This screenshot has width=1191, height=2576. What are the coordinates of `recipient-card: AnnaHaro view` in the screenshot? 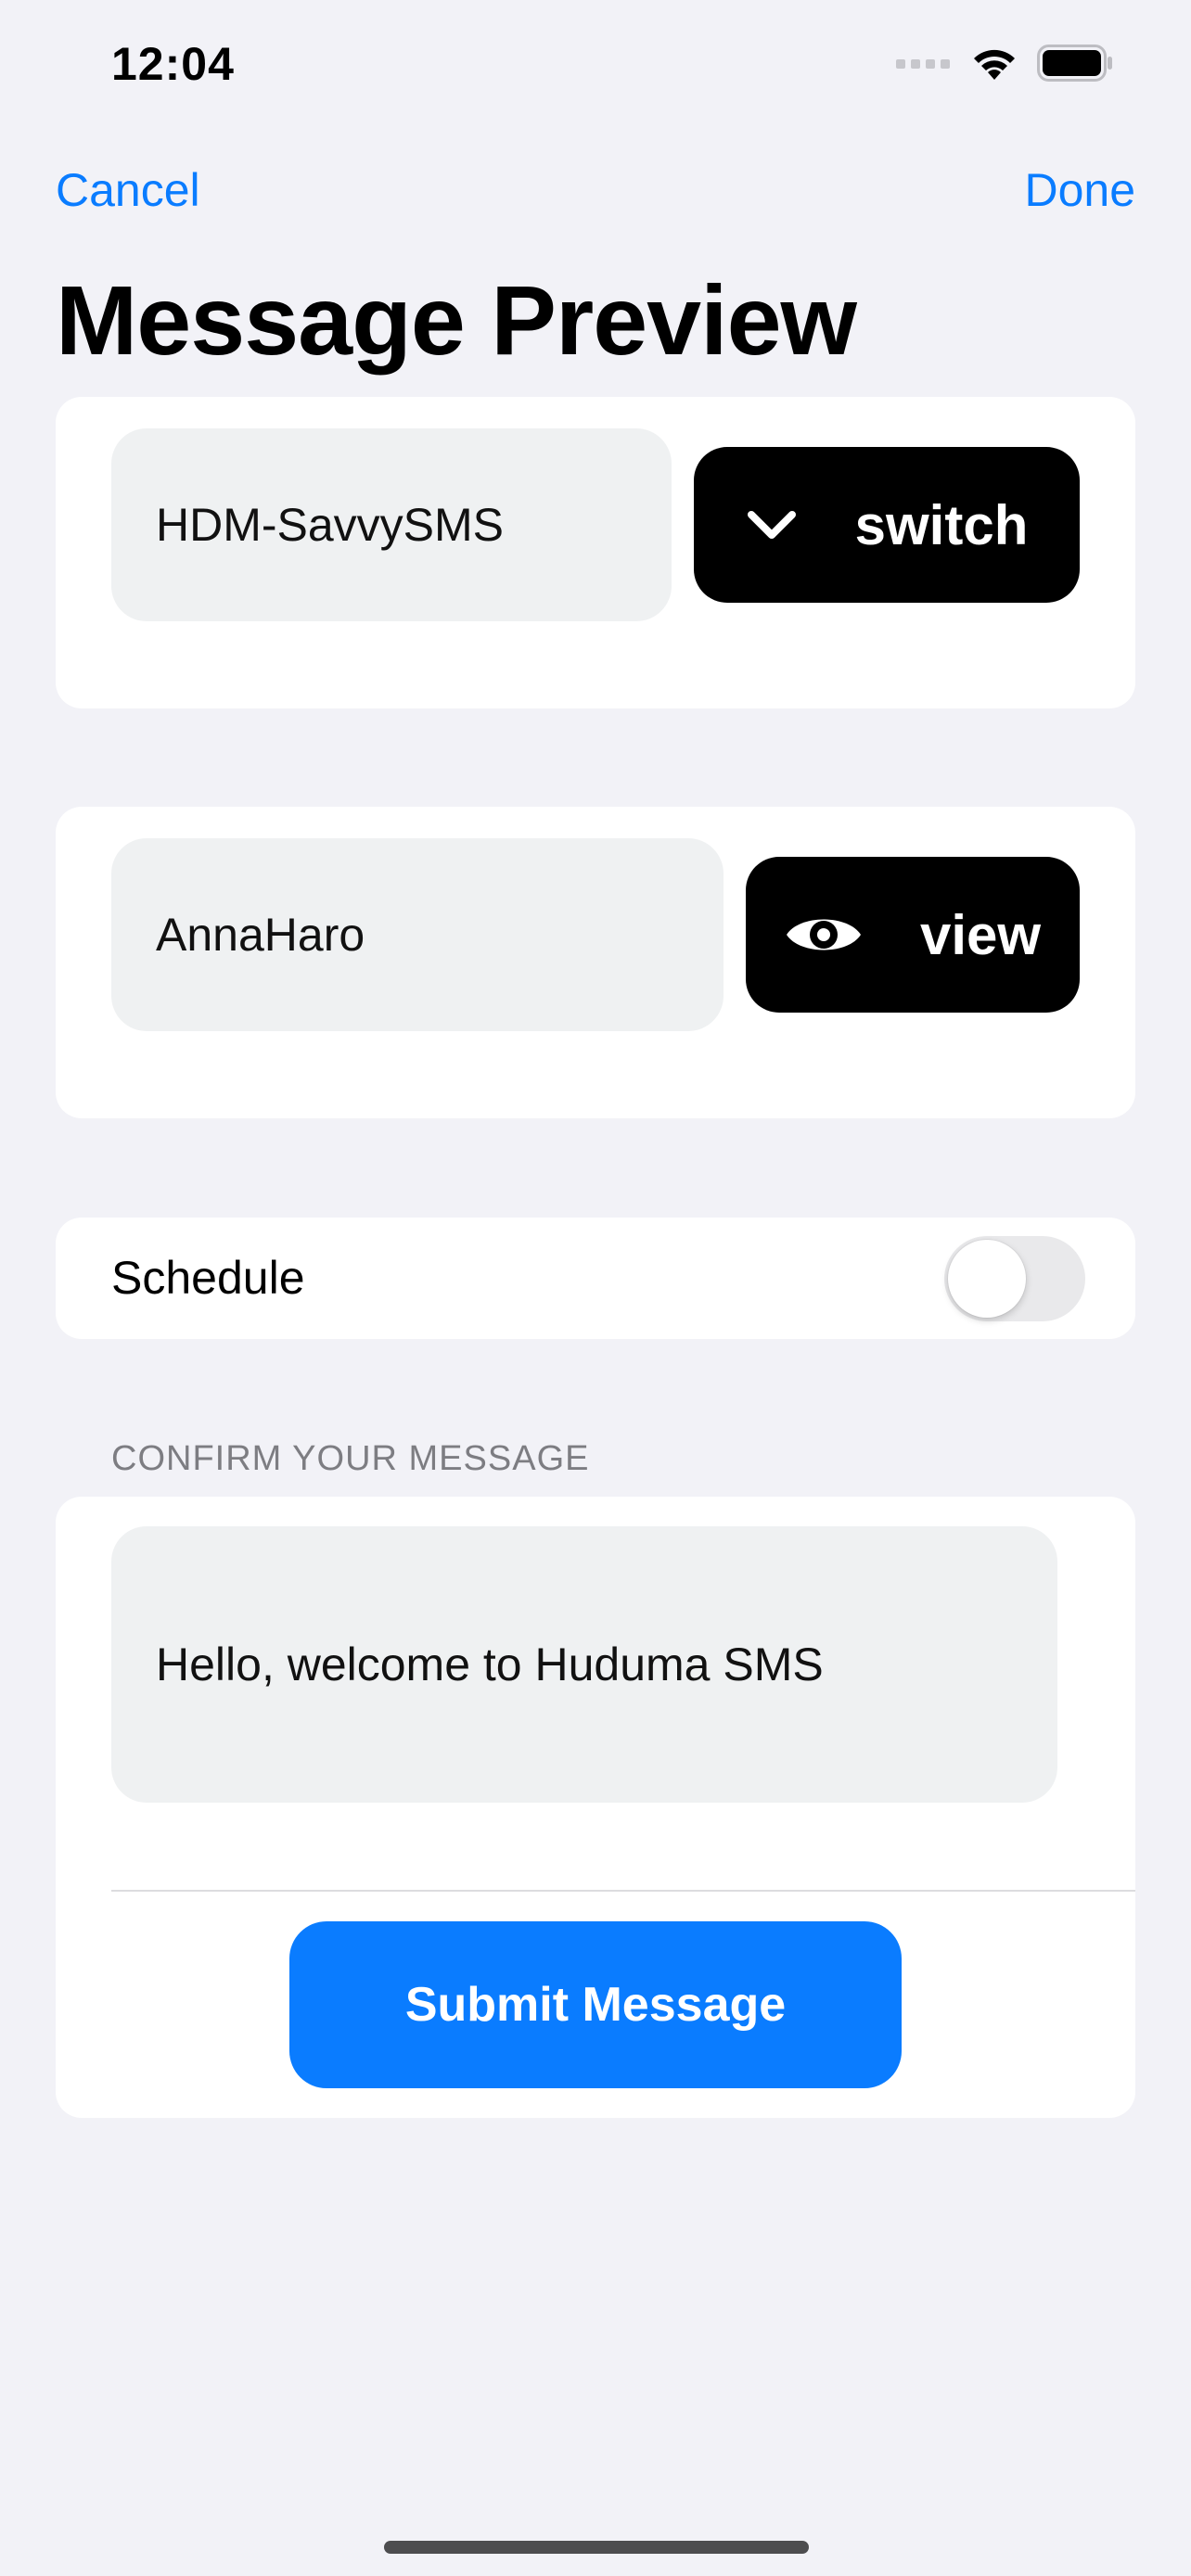 It's located at (595, 963).